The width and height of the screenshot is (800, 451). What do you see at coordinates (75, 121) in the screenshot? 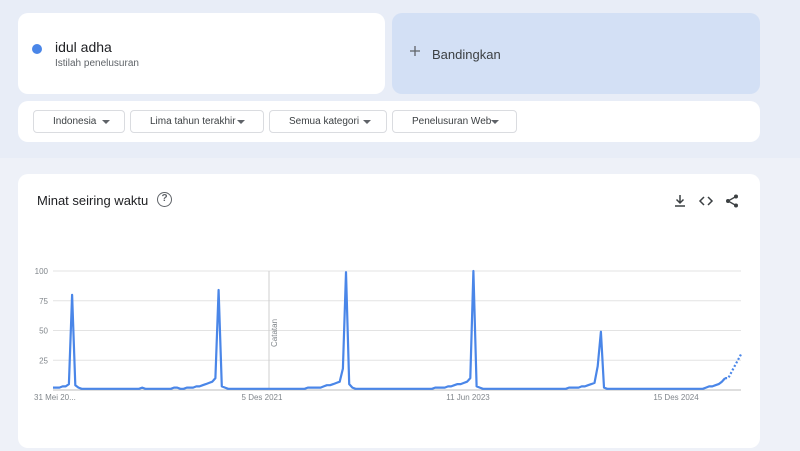
I see `filter-region-label: Indonesia` at bounding box center [75, 121].